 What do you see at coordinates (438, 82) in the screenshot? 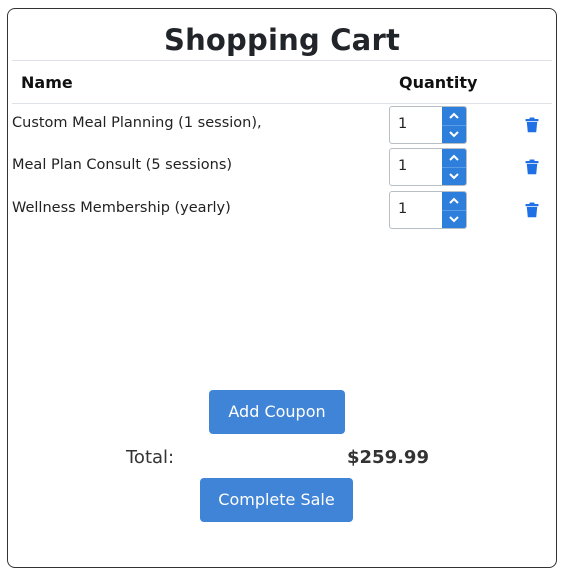
I see `column-header-quantity: Quantity` at bounding box center [438, 82].